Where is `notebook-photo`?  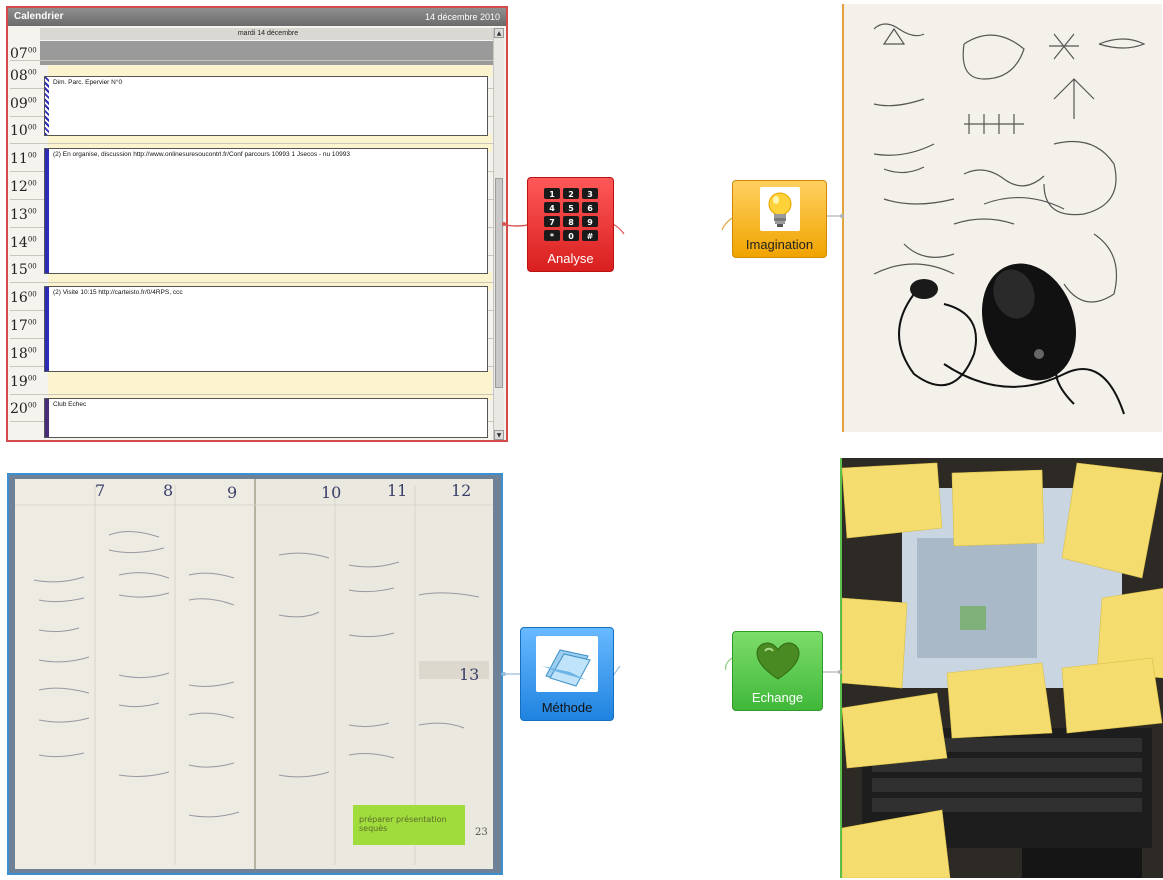 notebook-photo is located at coordinates (1002, 218).